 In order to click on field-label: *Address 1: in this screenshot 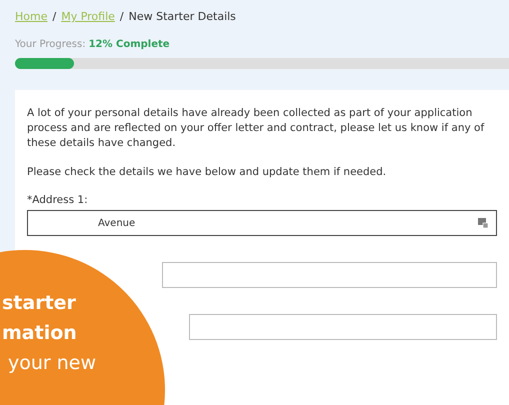, I will do `click(58, 200)`.